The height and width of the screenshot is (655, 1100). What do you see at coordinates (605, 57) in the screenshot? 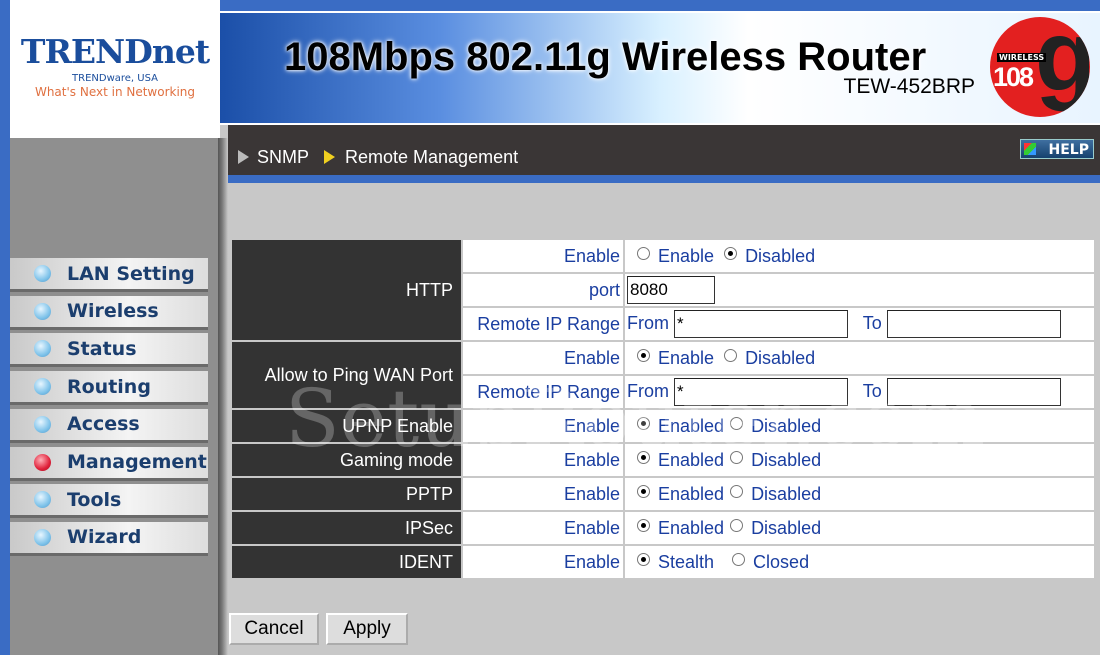
I see `product-title: 108Mbps 802.11g Wireless Router` at bounding box center [605, 57].